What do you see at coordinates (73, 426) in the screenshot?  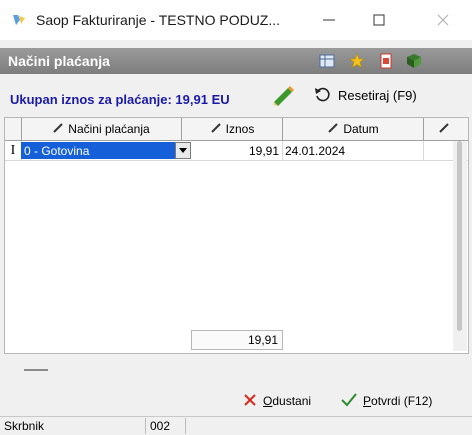 I see `status-user: Skrbnik` at bounding box center [73, 426].